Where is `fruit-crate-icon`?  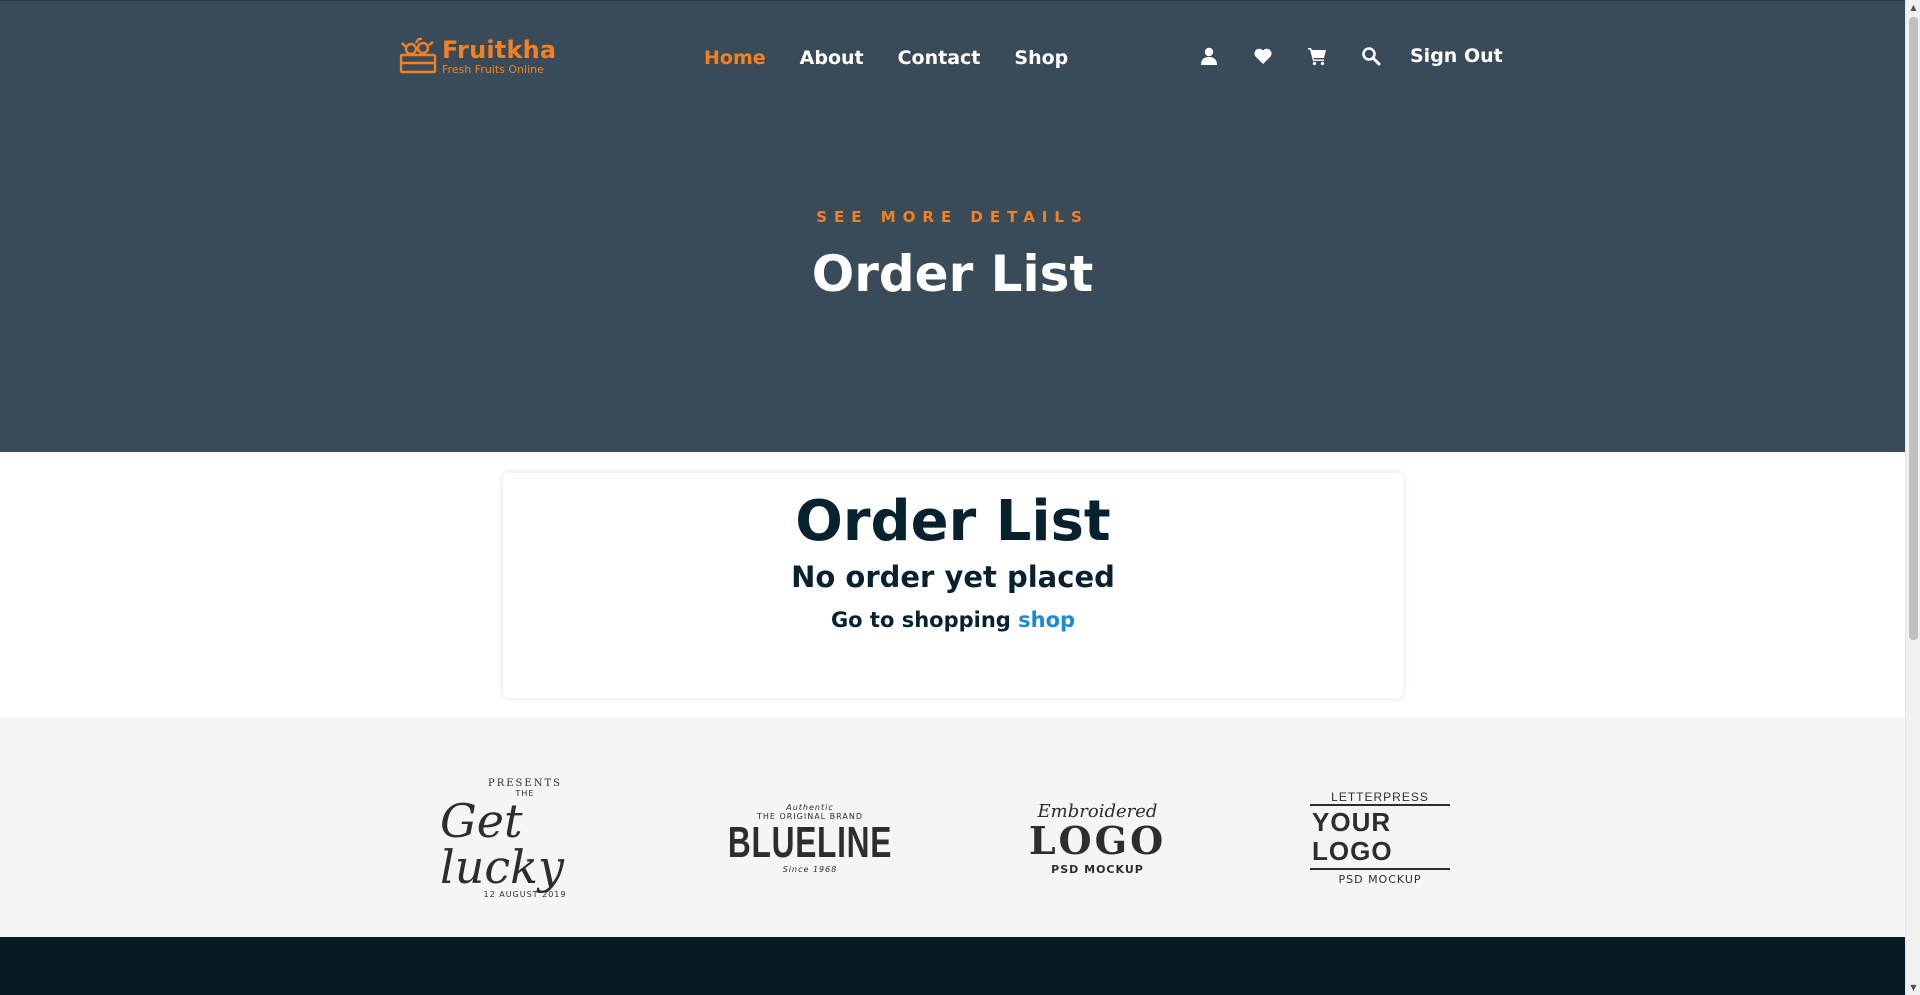 fruit-crate-icon is located at coordinates (418, 55).